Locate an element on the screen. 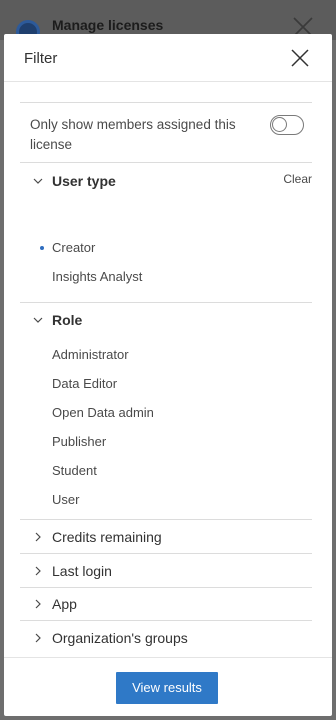 The height and width of the screenshot is (720, 336). clear-button: Clear is located at coordinates (297, 179).